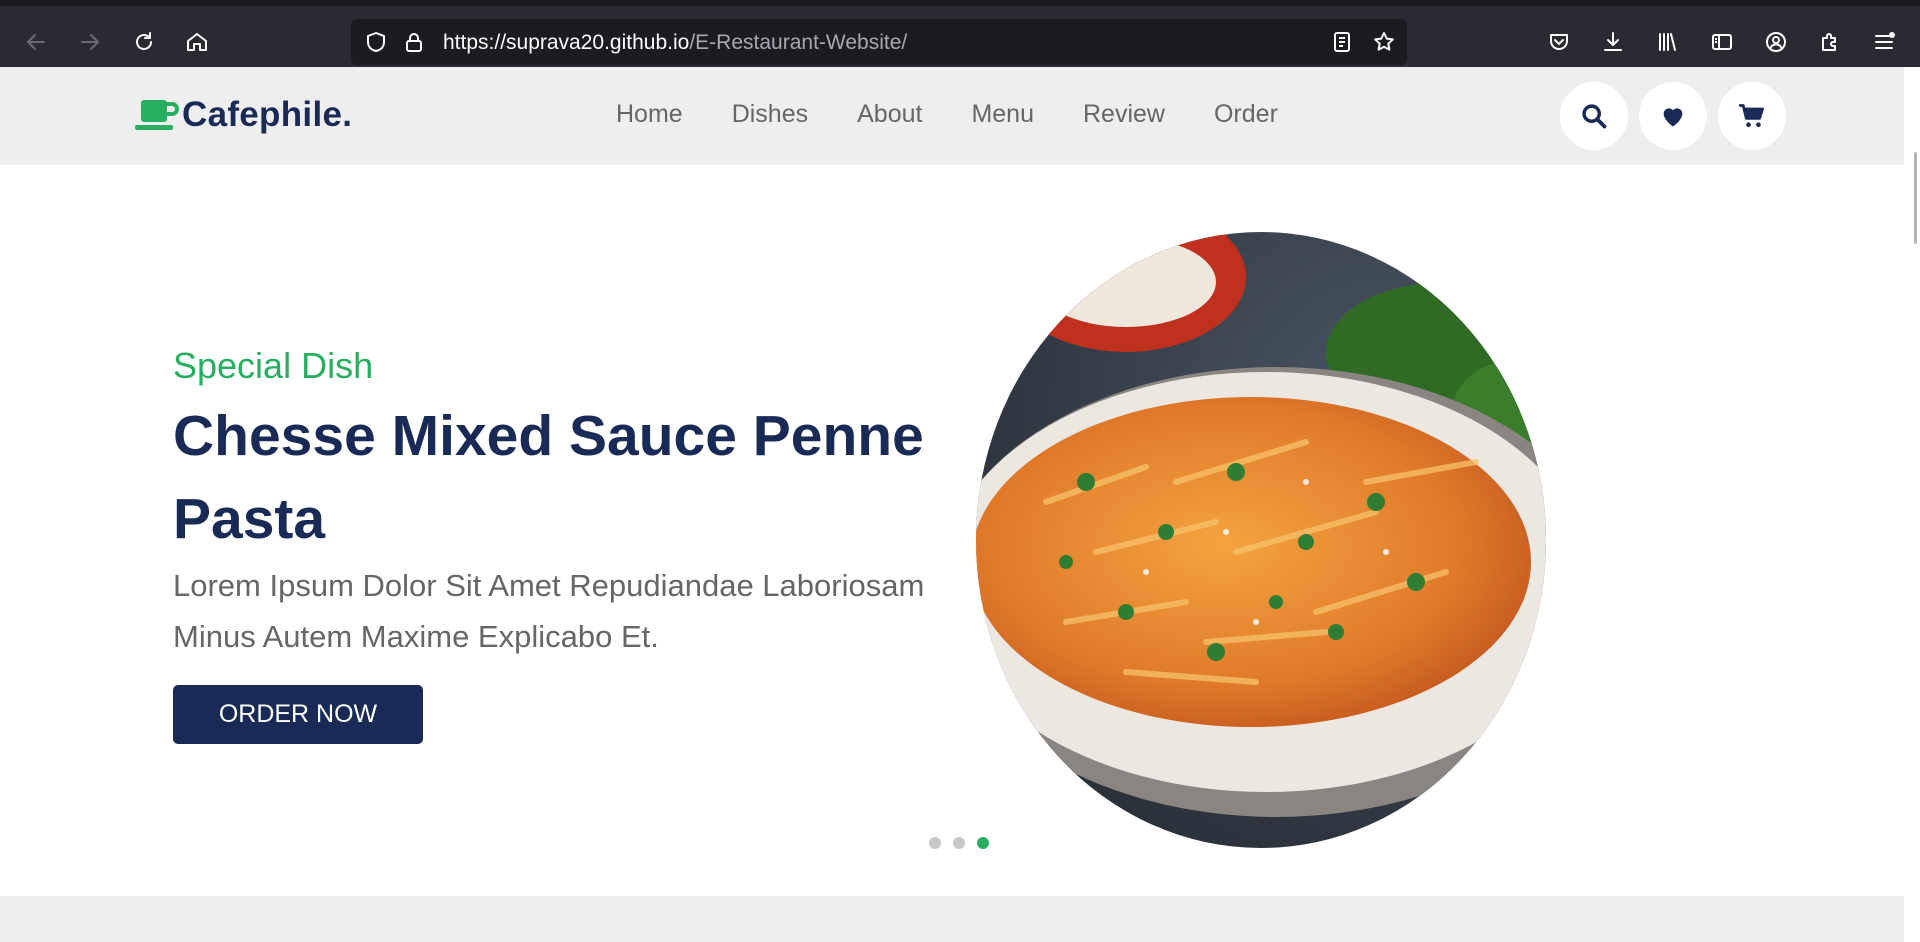  What do you see at coordinates (889, 114) in the screenshot?
I see `nav-about: About` at bounding box center [889, 114].